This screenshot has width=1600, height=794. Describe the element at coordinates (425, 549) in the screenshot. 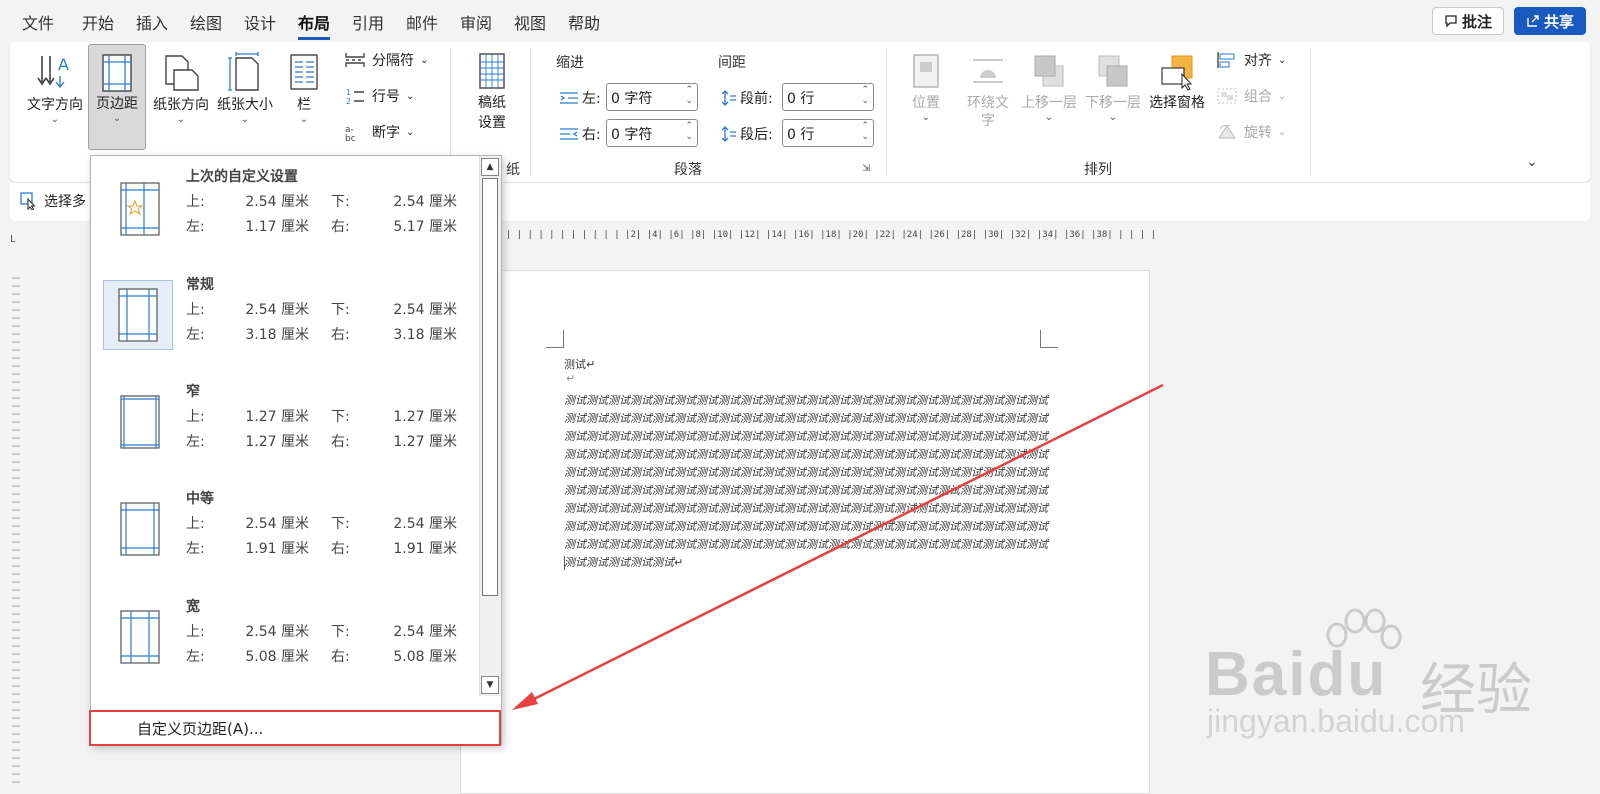

I see `right-value: 1.91 厘米` at that location.